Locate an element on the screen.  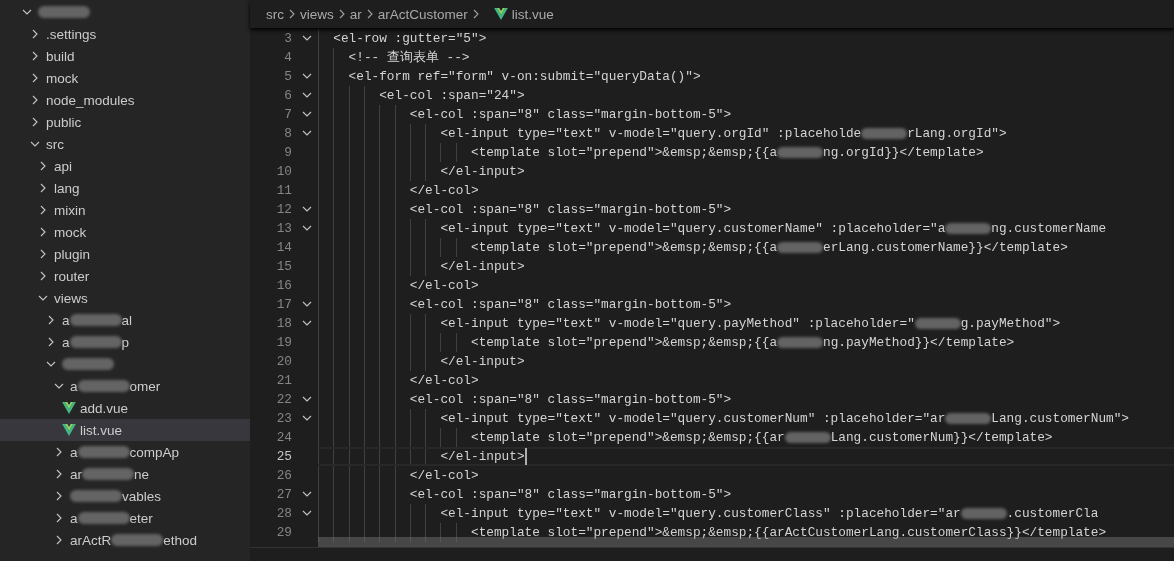
code-text: <el-input type="text" v-model="query.orgId" :placeholde is located at coordinates (651, 133).